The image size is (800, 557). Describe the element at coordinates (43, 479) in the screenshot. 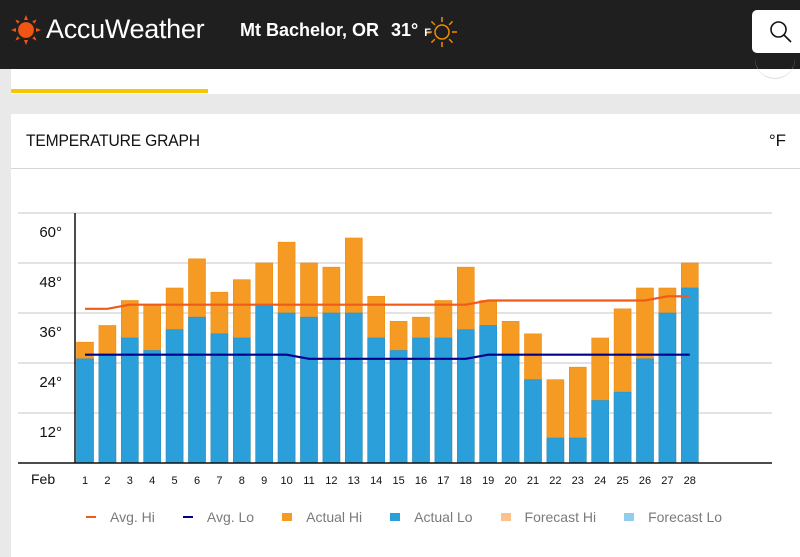

I see `x-axis-label: Feb` at that location.